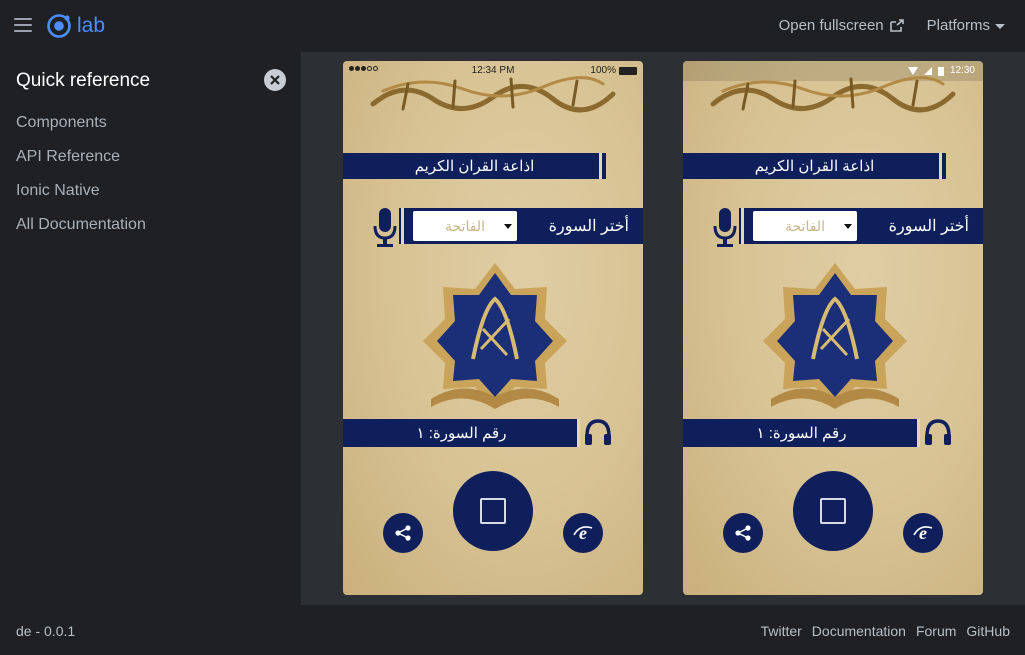 Image resolution: width=1025 pixels, height=655 pixels. Describe the element at coordinates (81, 199) in the screenshot. I see `sidebar-item-ionic-native: Ionic Native` at that location.